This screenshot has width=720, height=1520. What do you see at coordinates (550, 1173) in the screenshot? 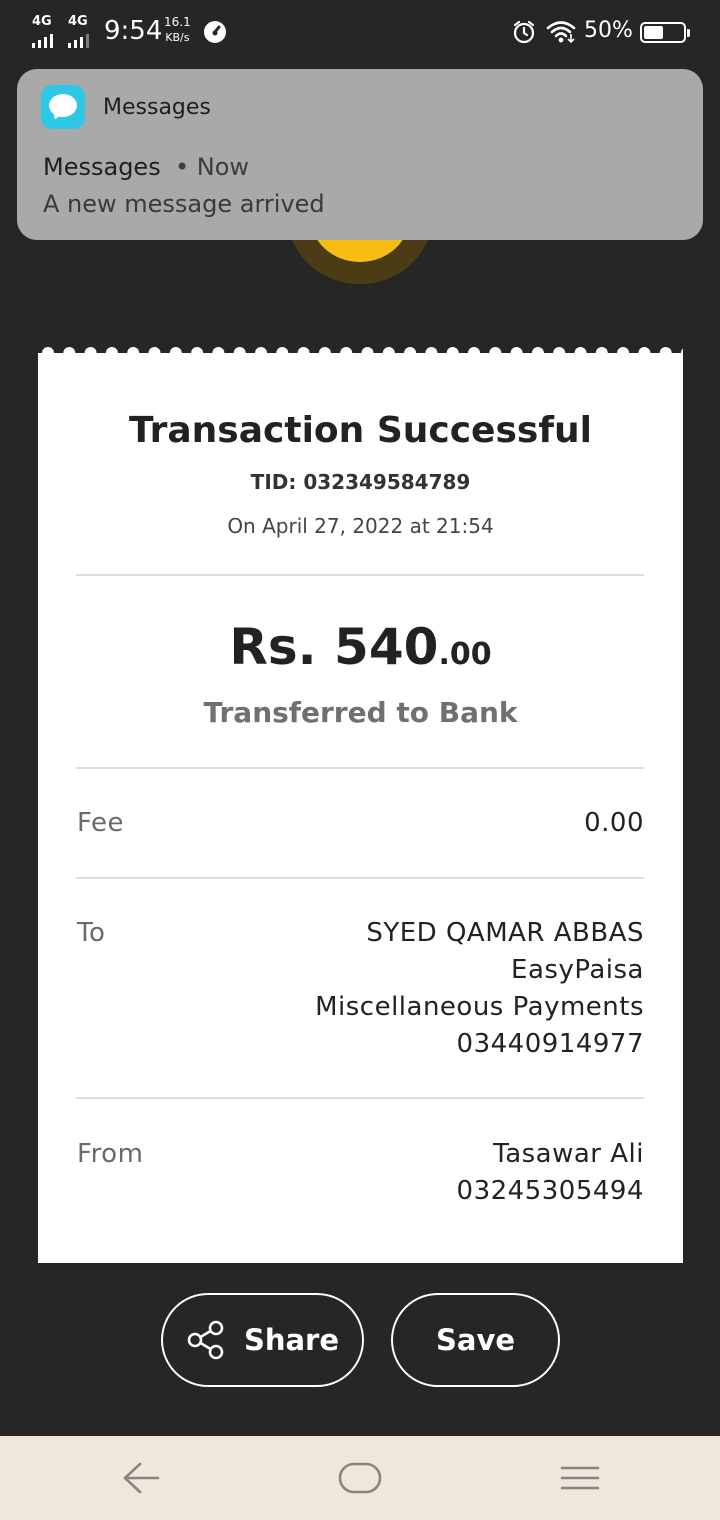
I see `sender-details: Tasawar Ali 03245305494` at bounding box center [550, 1173].